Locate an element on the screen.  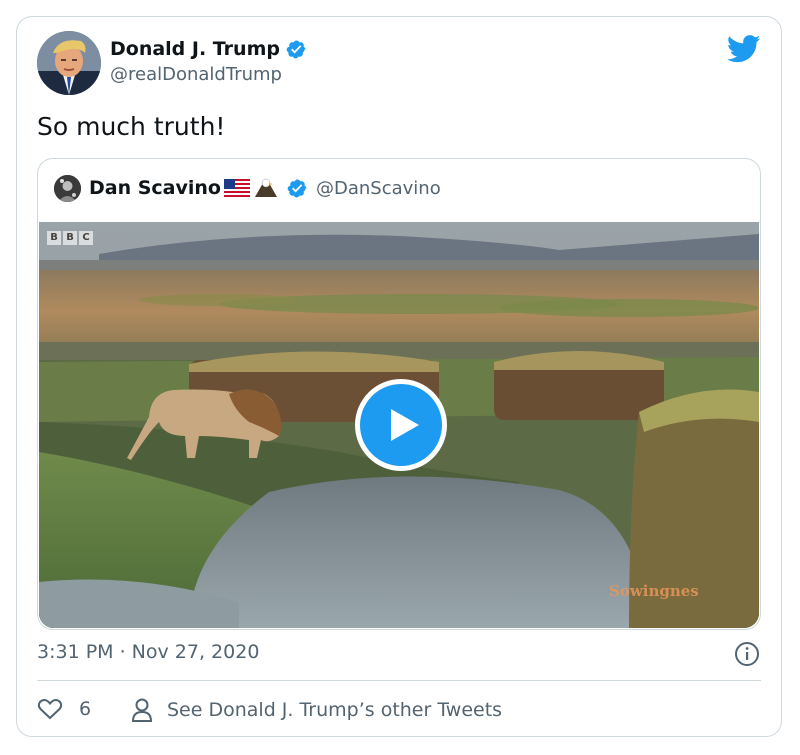
quoted-author-handle: @DanScavino is located at coordinates (378, 188).